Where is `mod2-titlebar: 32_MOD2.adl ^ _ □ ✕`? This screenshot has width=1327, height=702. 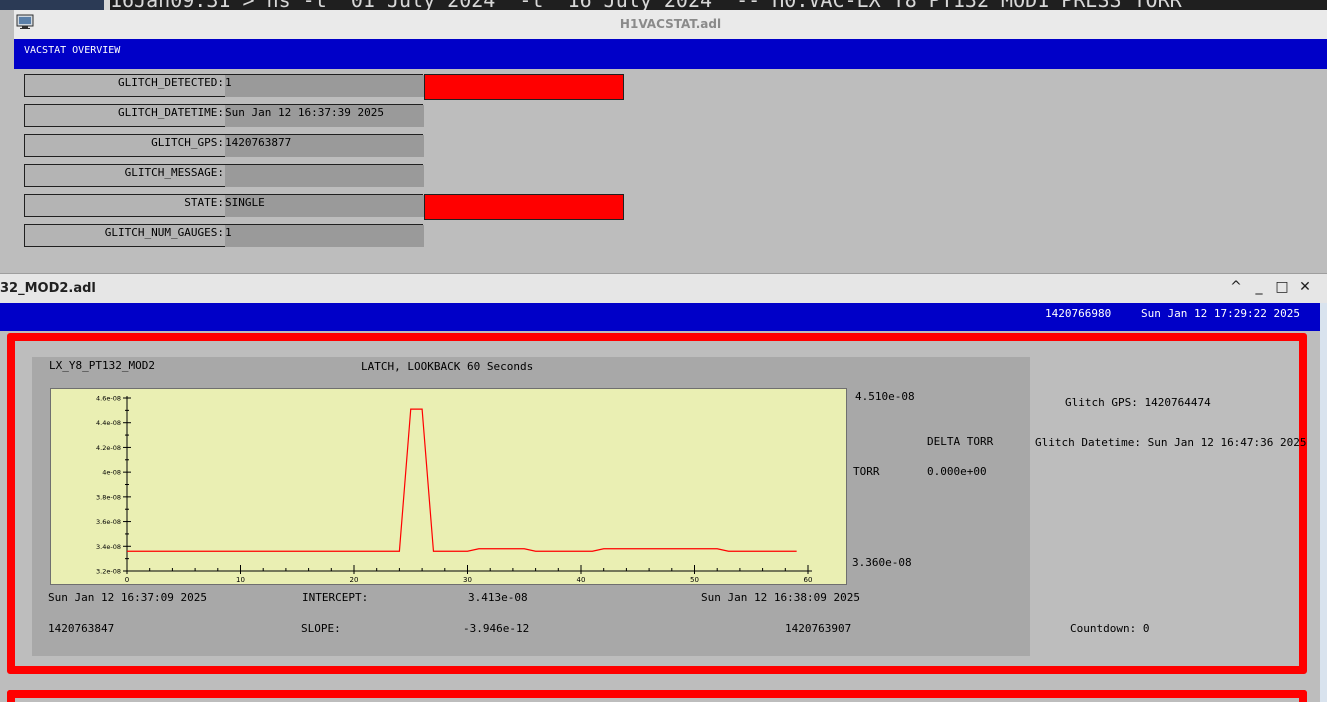
mod2-titlebar: 32_MOD2.adl ^ _ □ ✕ is located at coordinates (663, 288).